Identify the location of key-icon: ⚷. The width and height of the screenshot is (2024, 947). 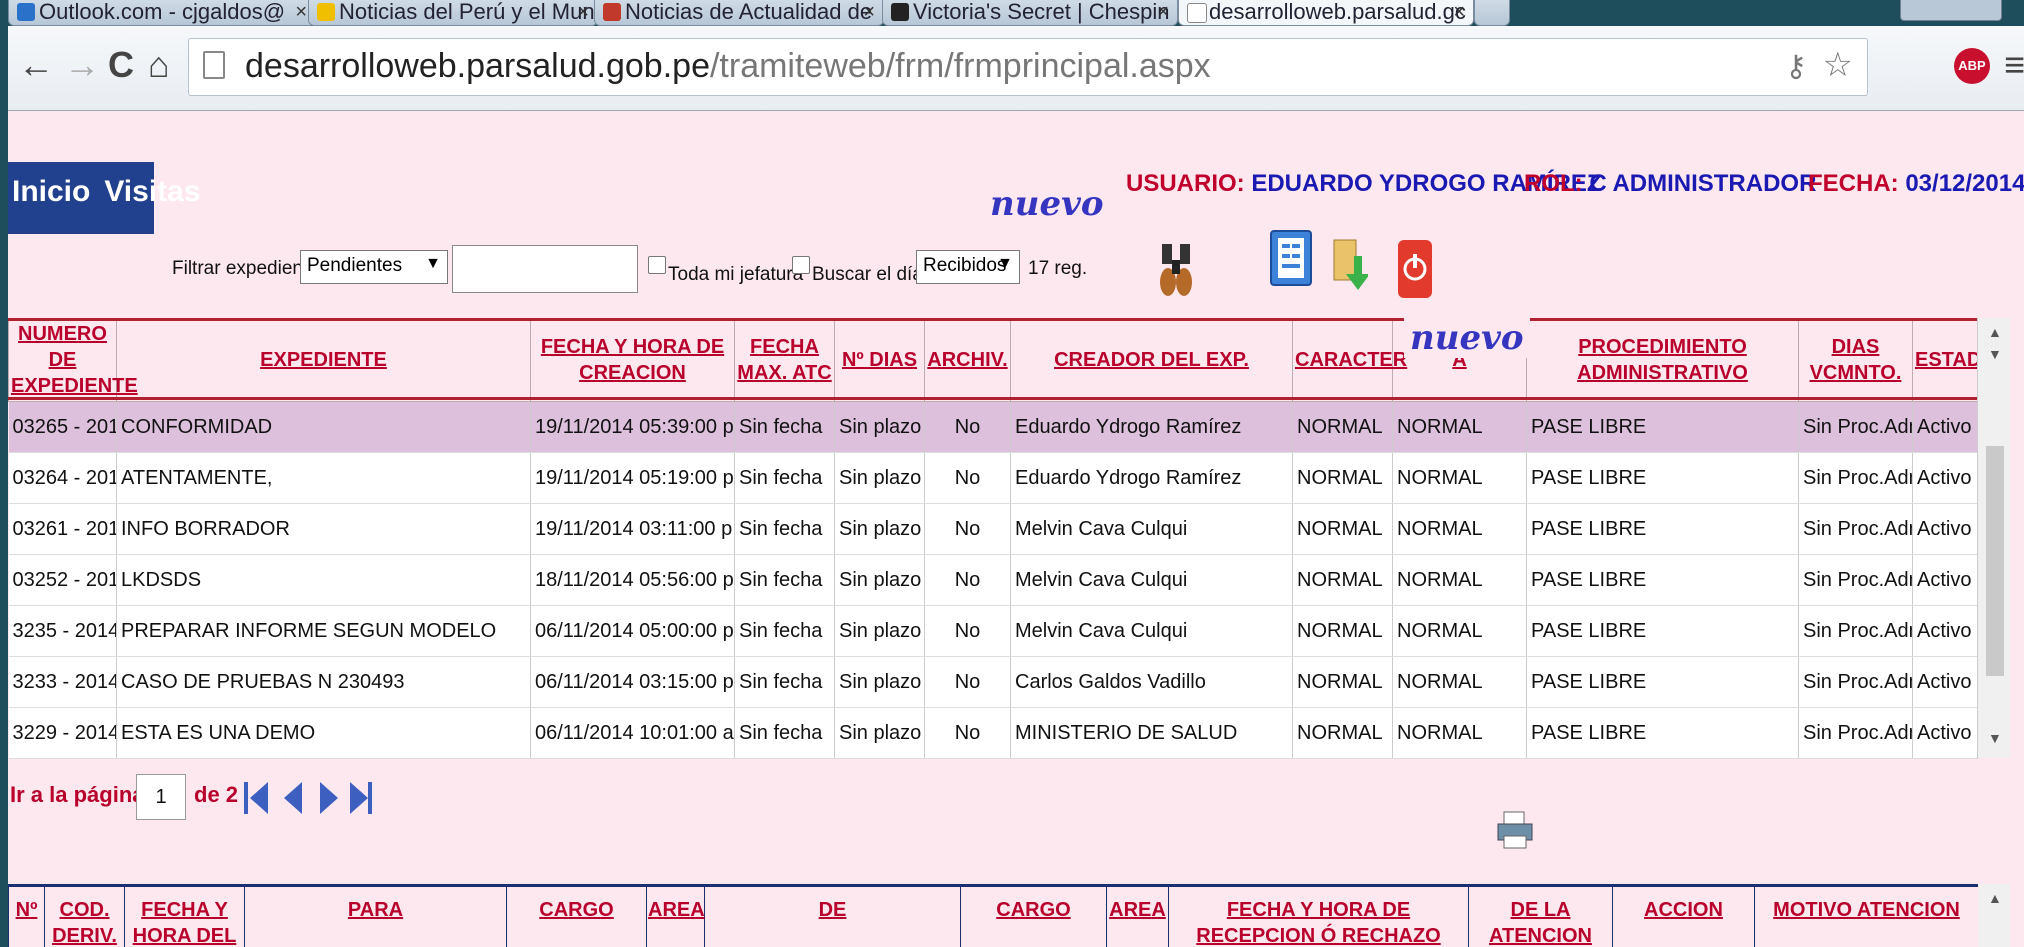
(1796, 66).